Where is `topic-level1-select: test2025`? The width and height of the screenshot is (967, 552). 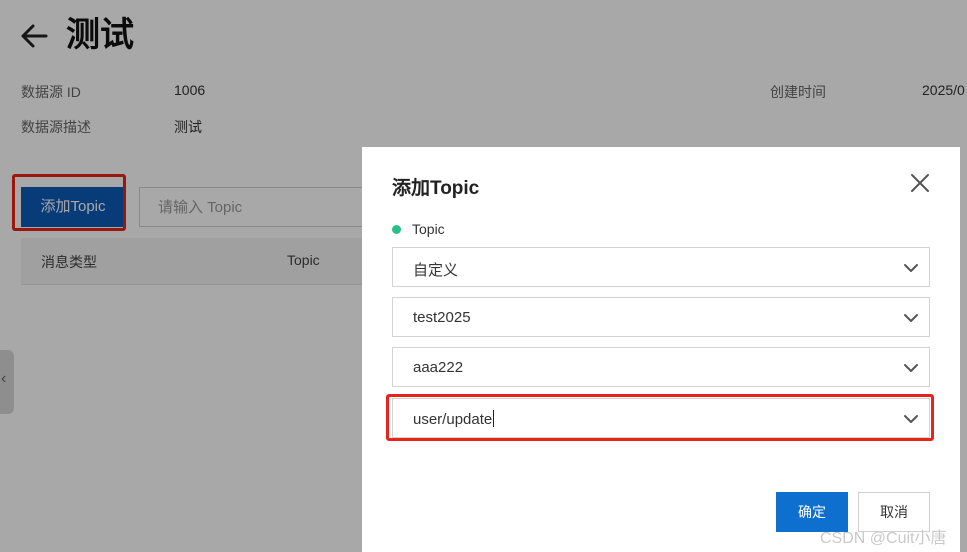 topic-level1-select: test2025 is located at coordinates (661, 317).